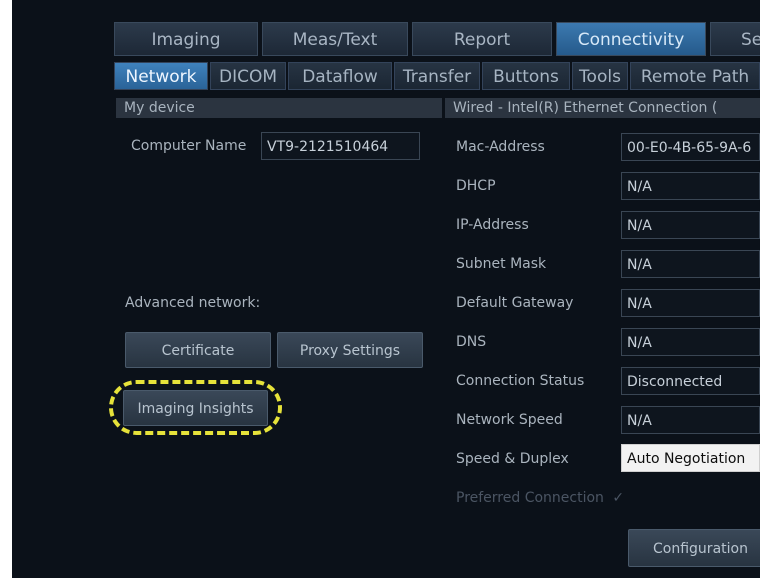 This screenshot has height=578, width=760. Describe the element at coordinates (501, 264) in the screenshot. I see `subnet-mask-label: Subnet Mask` at that location.